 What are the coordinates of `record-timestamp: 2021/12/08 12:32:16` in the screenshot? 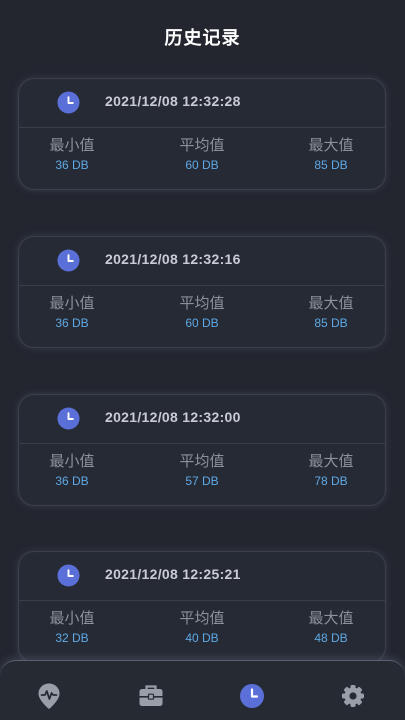 It's located at (173, 259).